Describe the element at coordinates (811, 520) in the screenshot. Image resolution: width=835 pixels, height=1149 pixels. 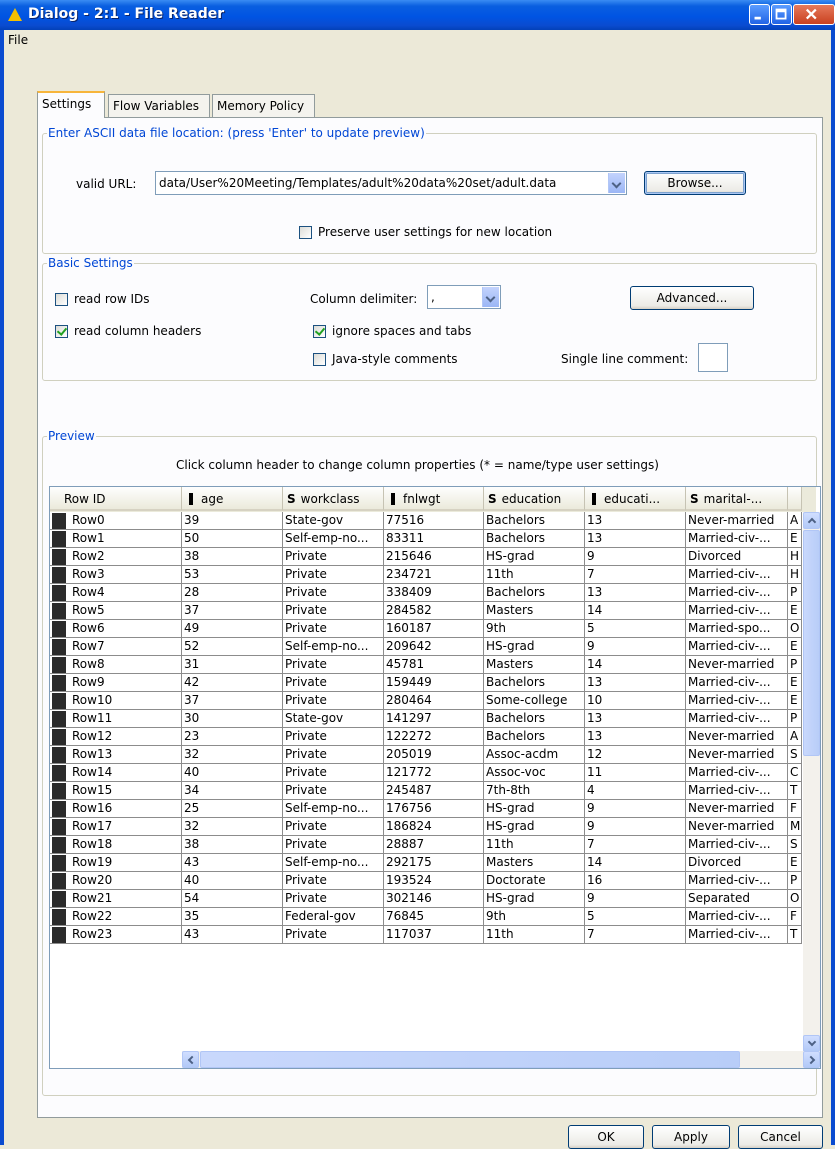
I see `scroll-up-arrow-icon` at that location.